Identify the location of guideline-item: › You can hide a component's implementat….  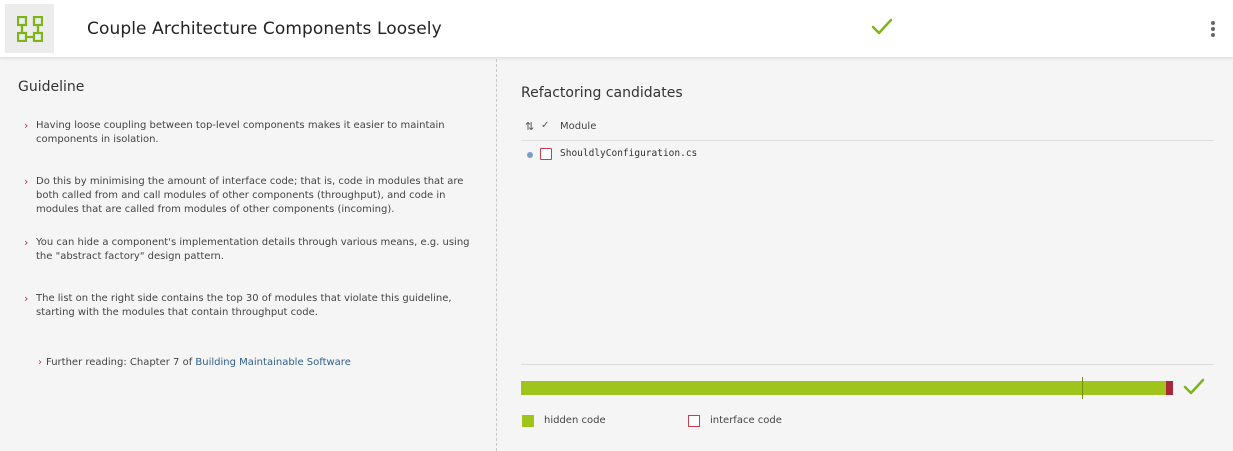
(249, 250).